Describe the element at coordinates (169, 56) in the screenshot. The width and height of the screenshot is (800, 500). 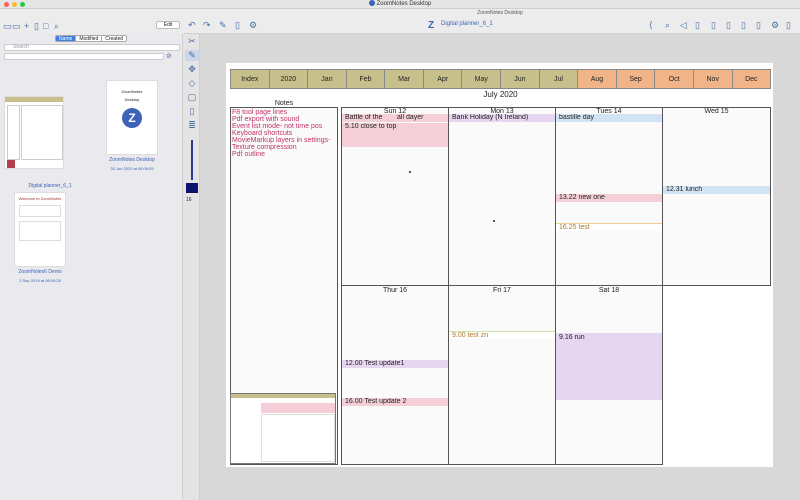
I see `filter-icon: ⊘` at that location.